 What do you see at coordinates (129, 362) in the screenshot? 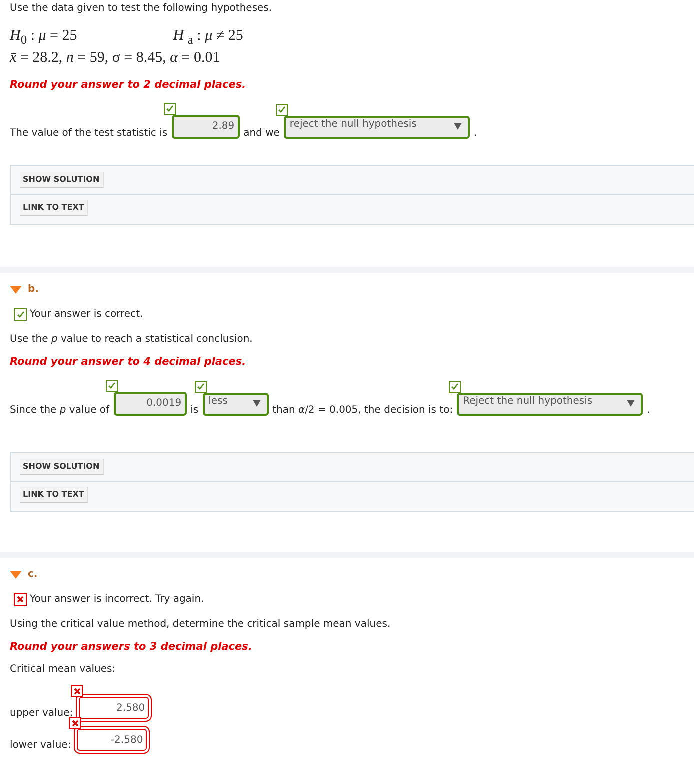
I see `rounding-note: Round your answer to 4 decimal places.` at bounding box center [129, 362].